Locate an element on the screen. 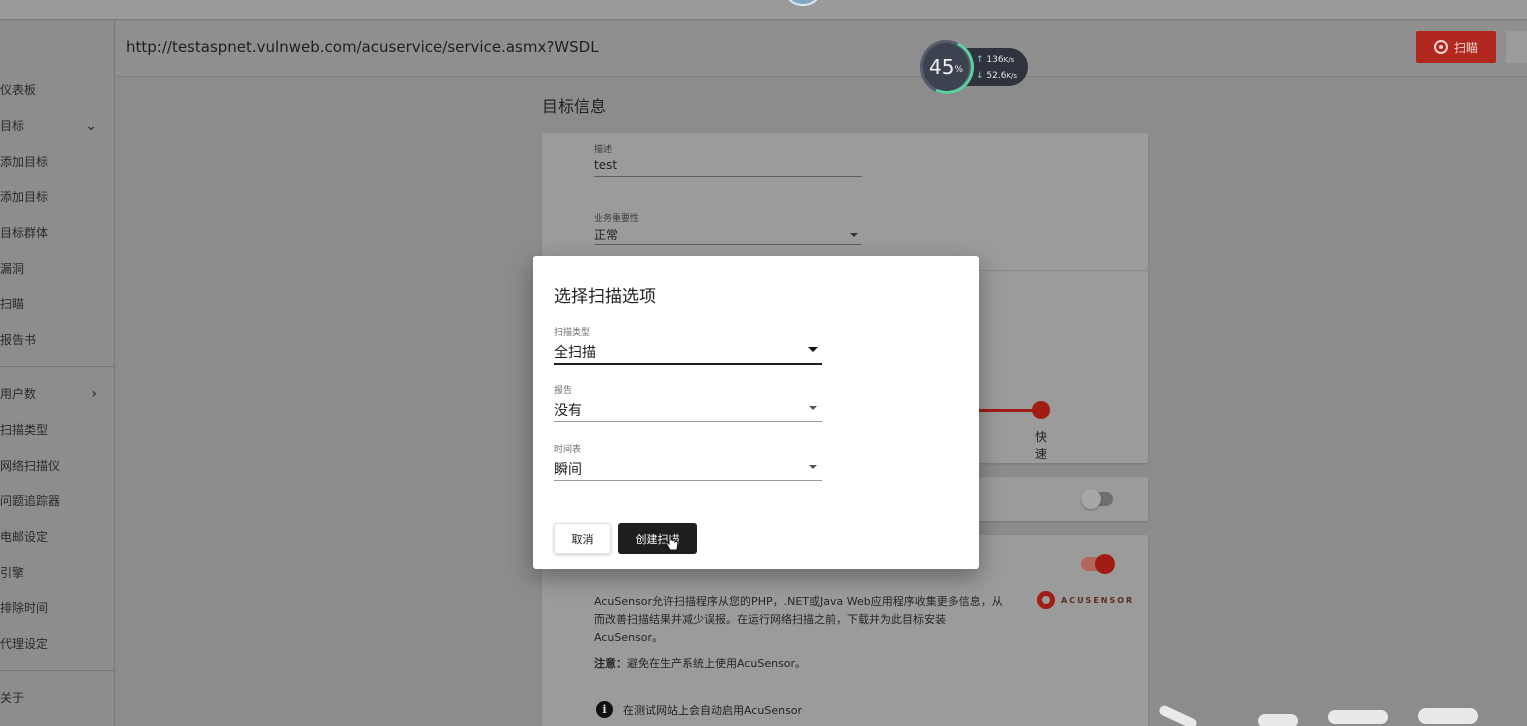  sidebar-item-add-target-2: 添加目标 is located at coordinates (57, 197).